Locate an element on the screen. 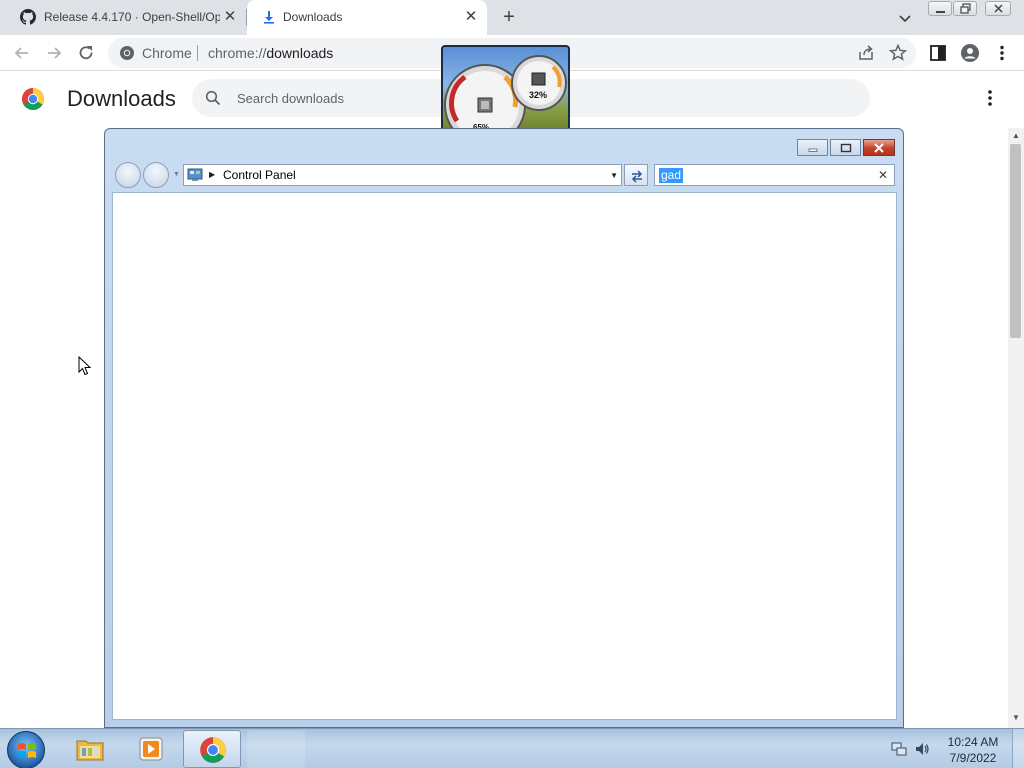  tab-title: Downloads is located at coordinates (313, 17).